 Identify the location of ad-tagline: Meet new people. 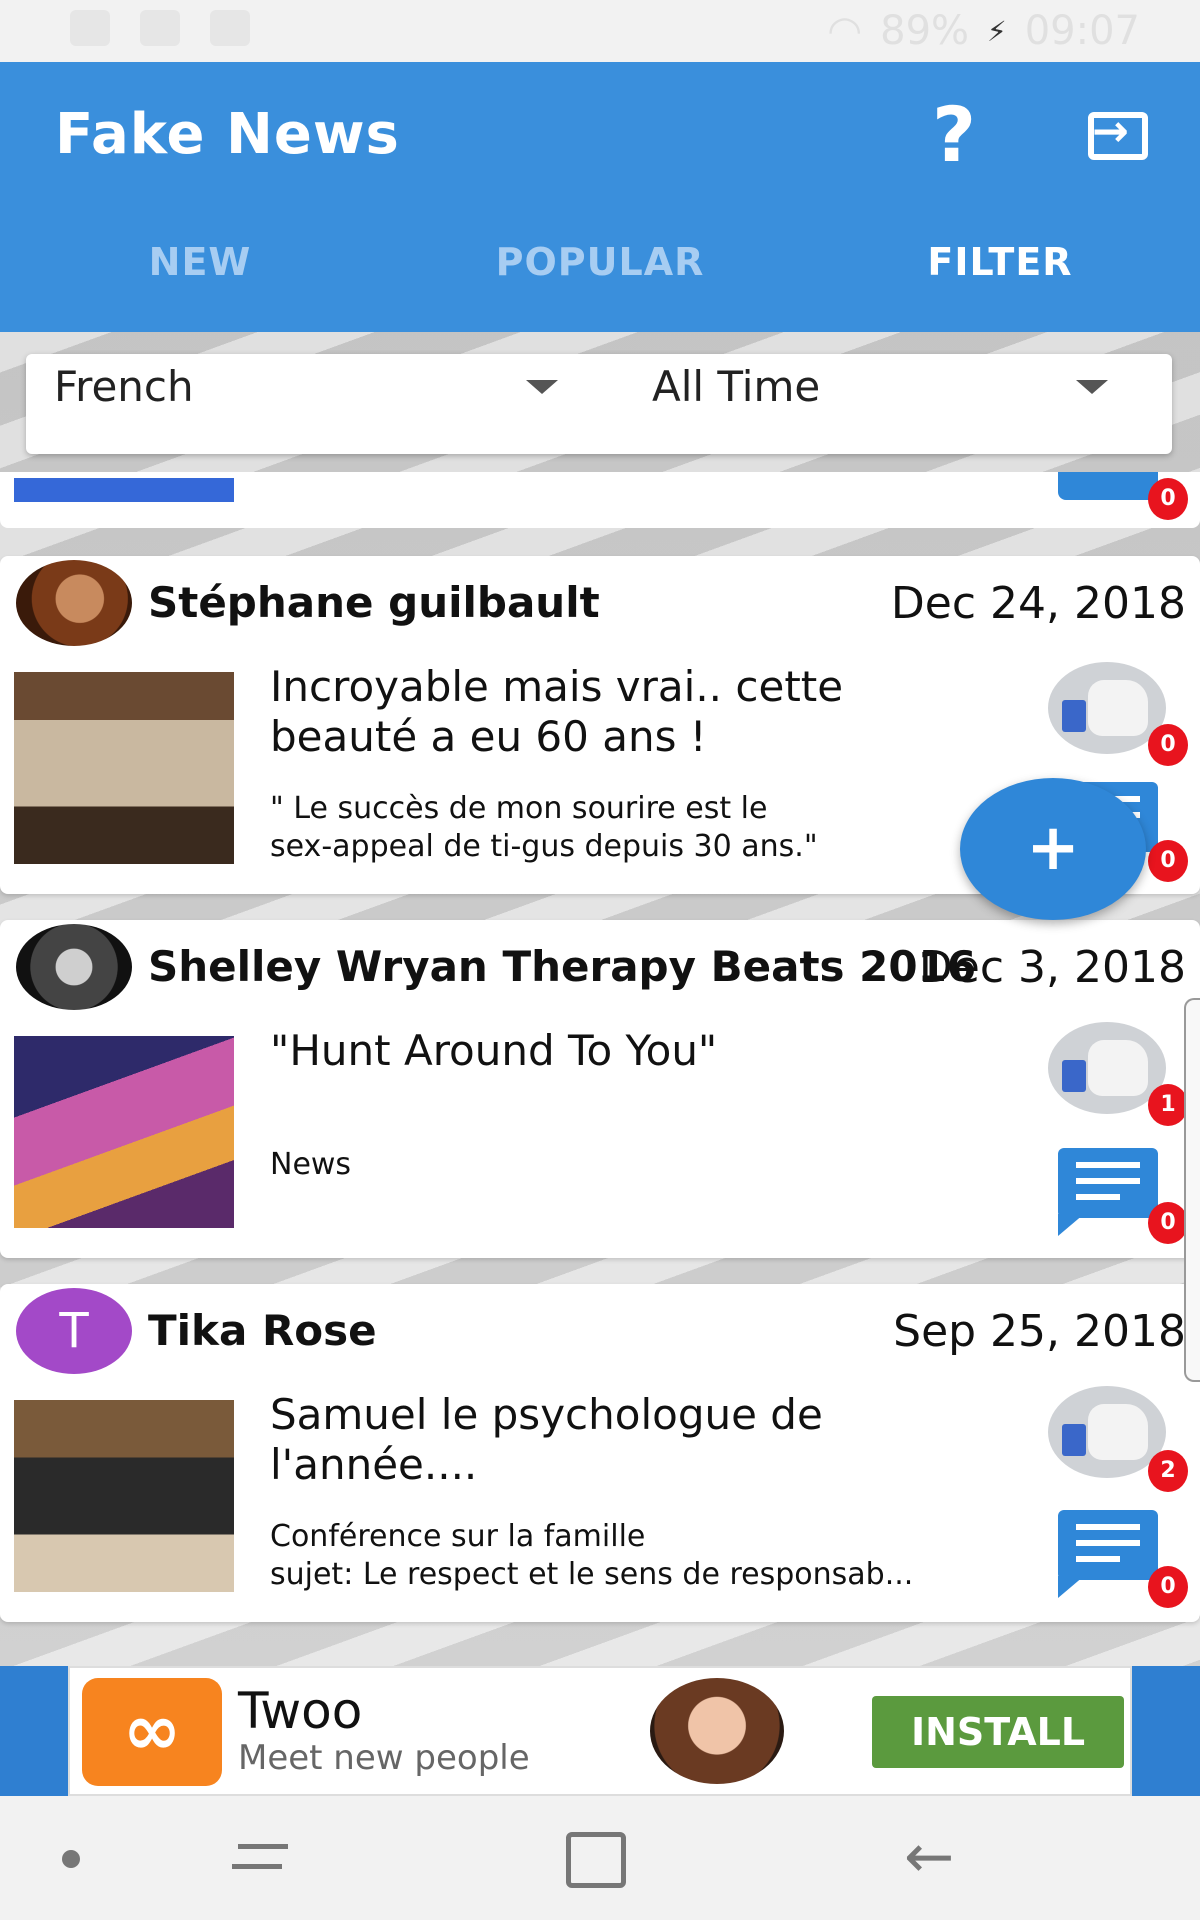
(384, 1758).